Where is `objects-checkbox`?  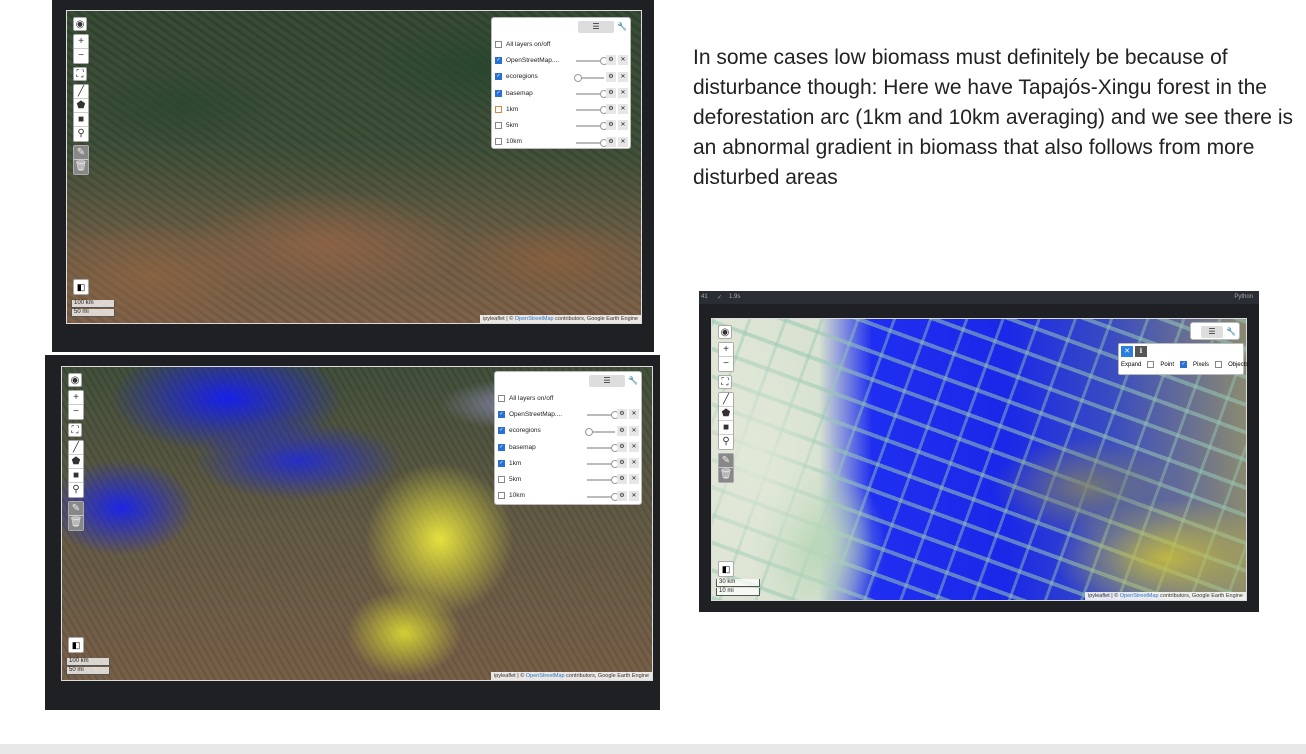 objects-checkbox is located at coordinates (1219, 364).